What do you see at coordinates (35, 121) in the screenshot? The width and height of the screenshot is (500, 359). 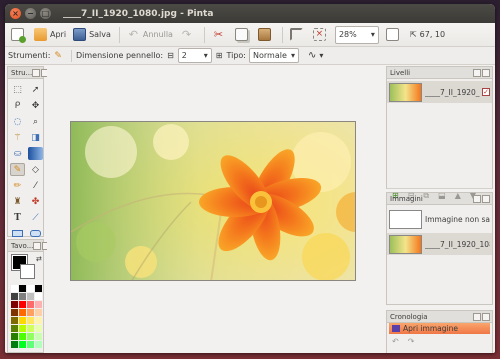 I see `zoom-icon: ⌕` at bounding box center [35, 121].